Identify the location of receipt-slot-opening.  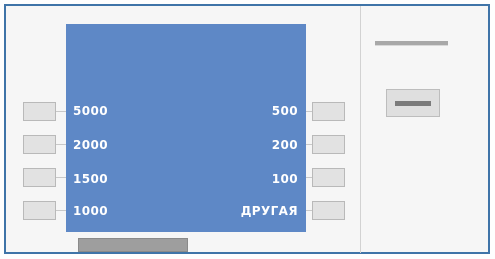
(413, 103).